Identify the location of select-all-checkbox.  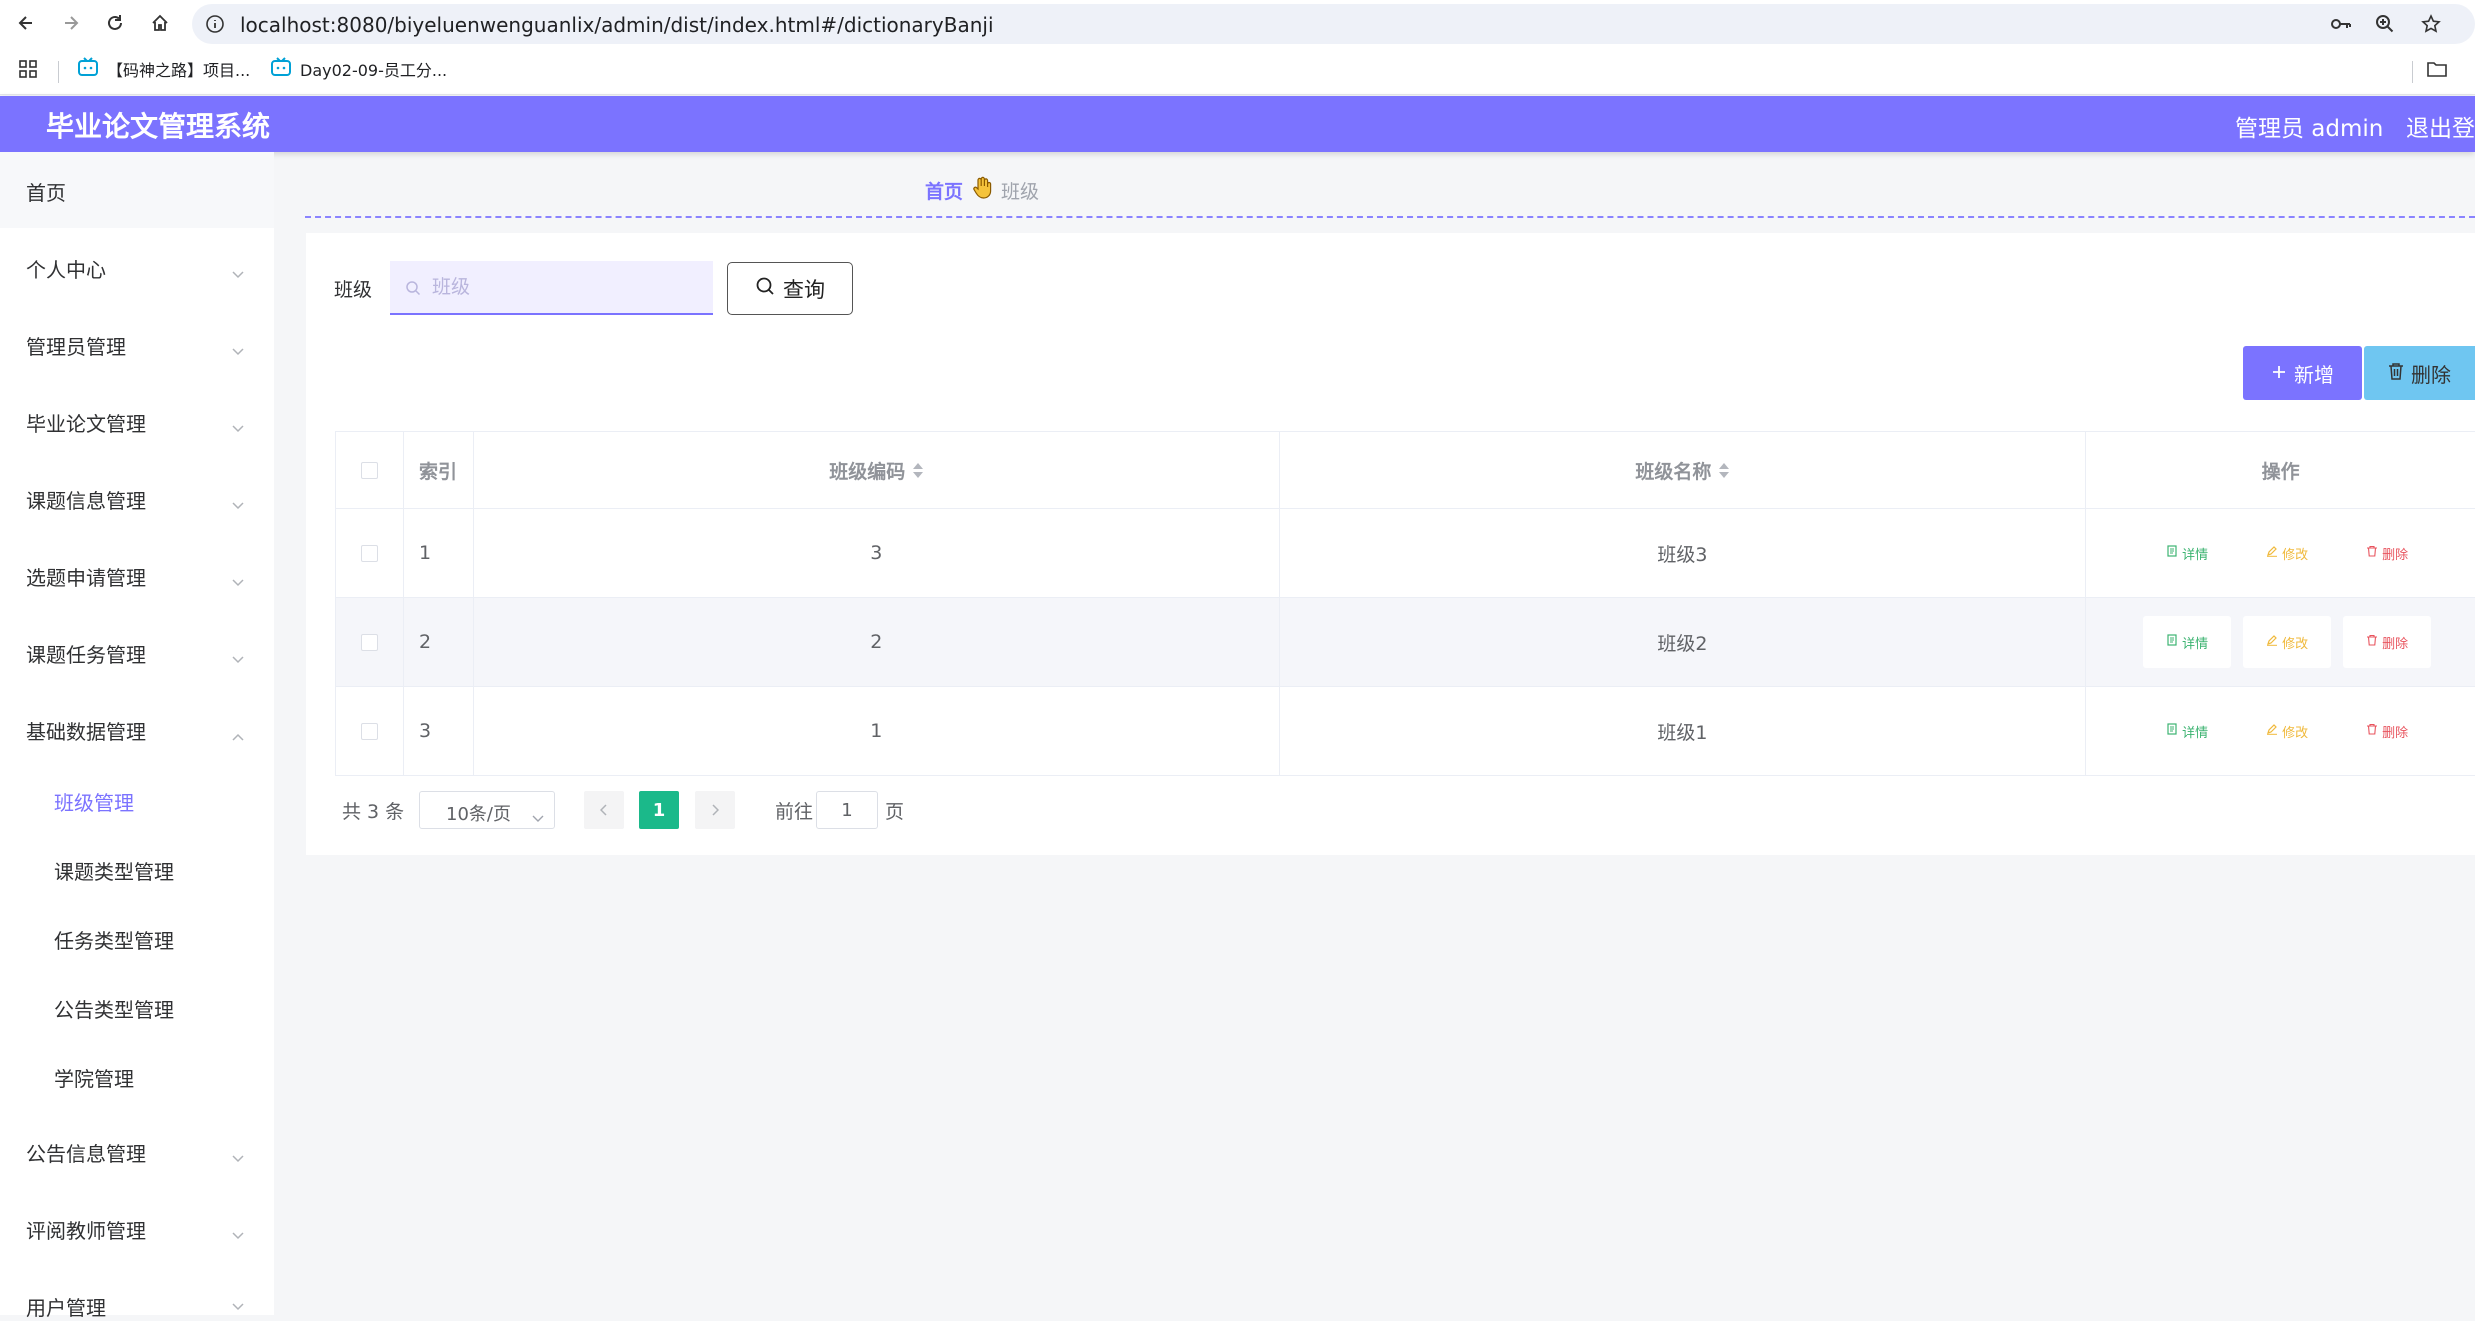
(369, 470).